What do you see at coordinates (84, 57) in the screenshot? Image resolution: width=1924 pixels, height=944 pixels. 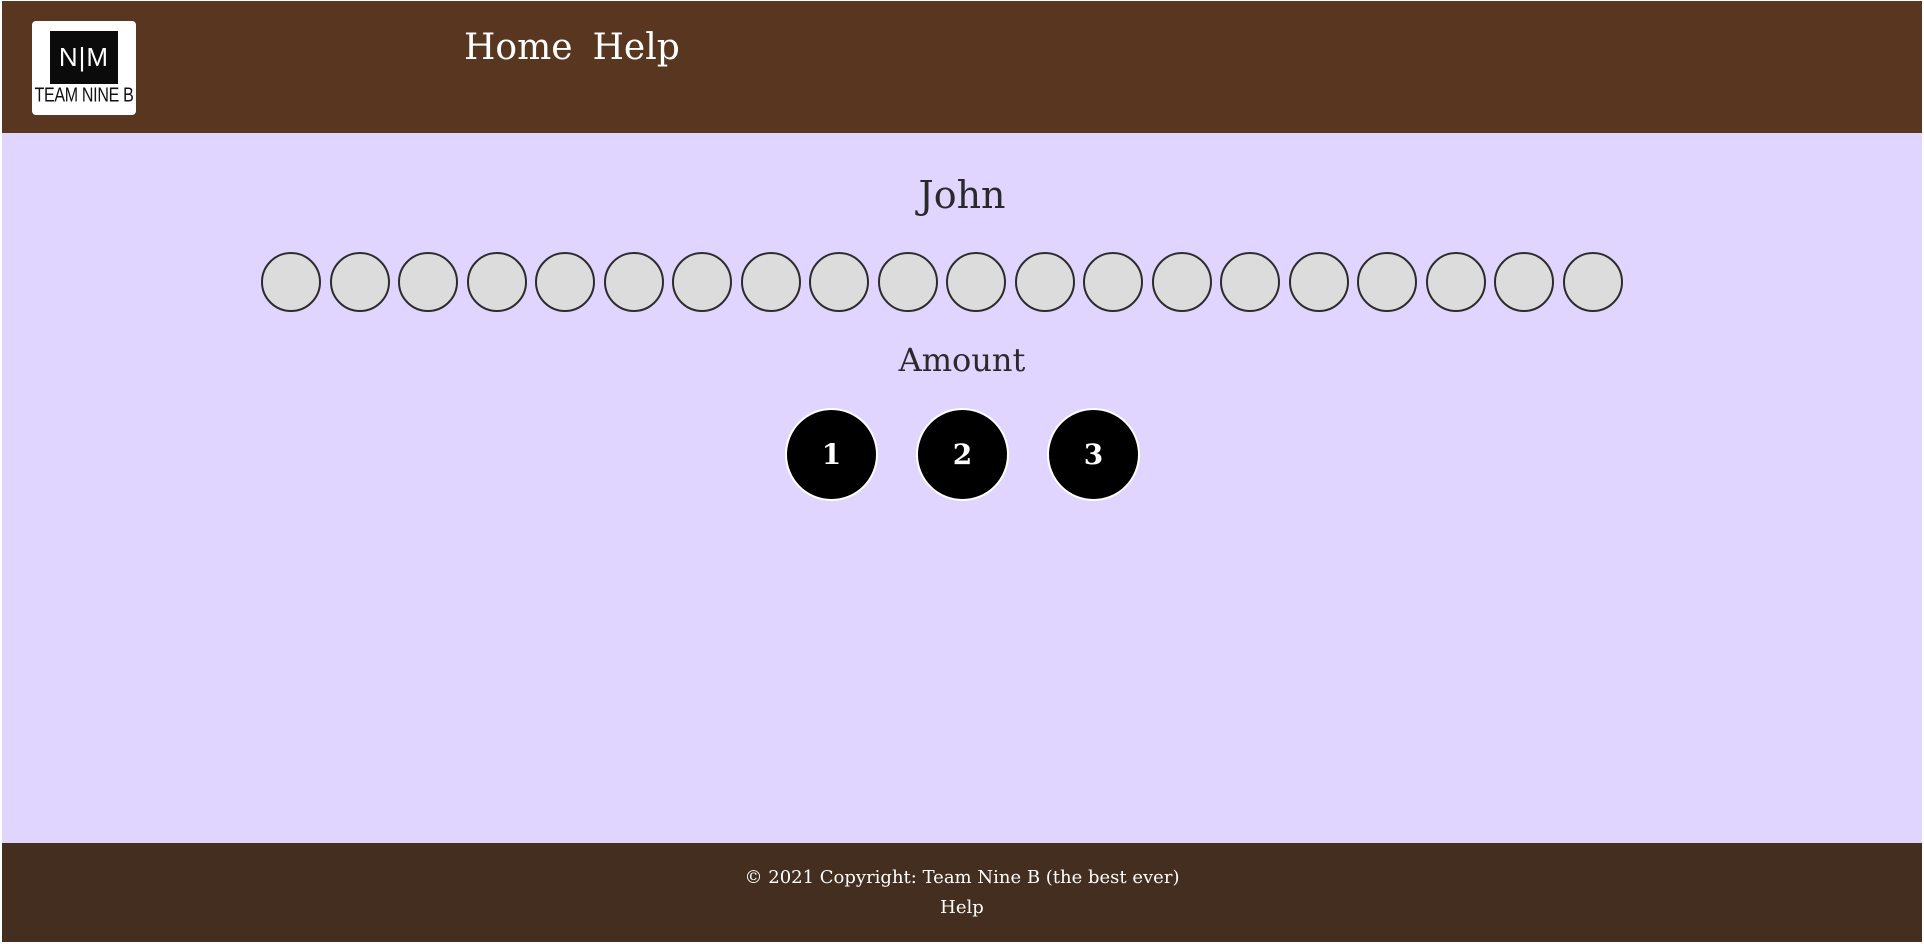 I see `logo-mark: N|M` at bounding box center [84, 57].